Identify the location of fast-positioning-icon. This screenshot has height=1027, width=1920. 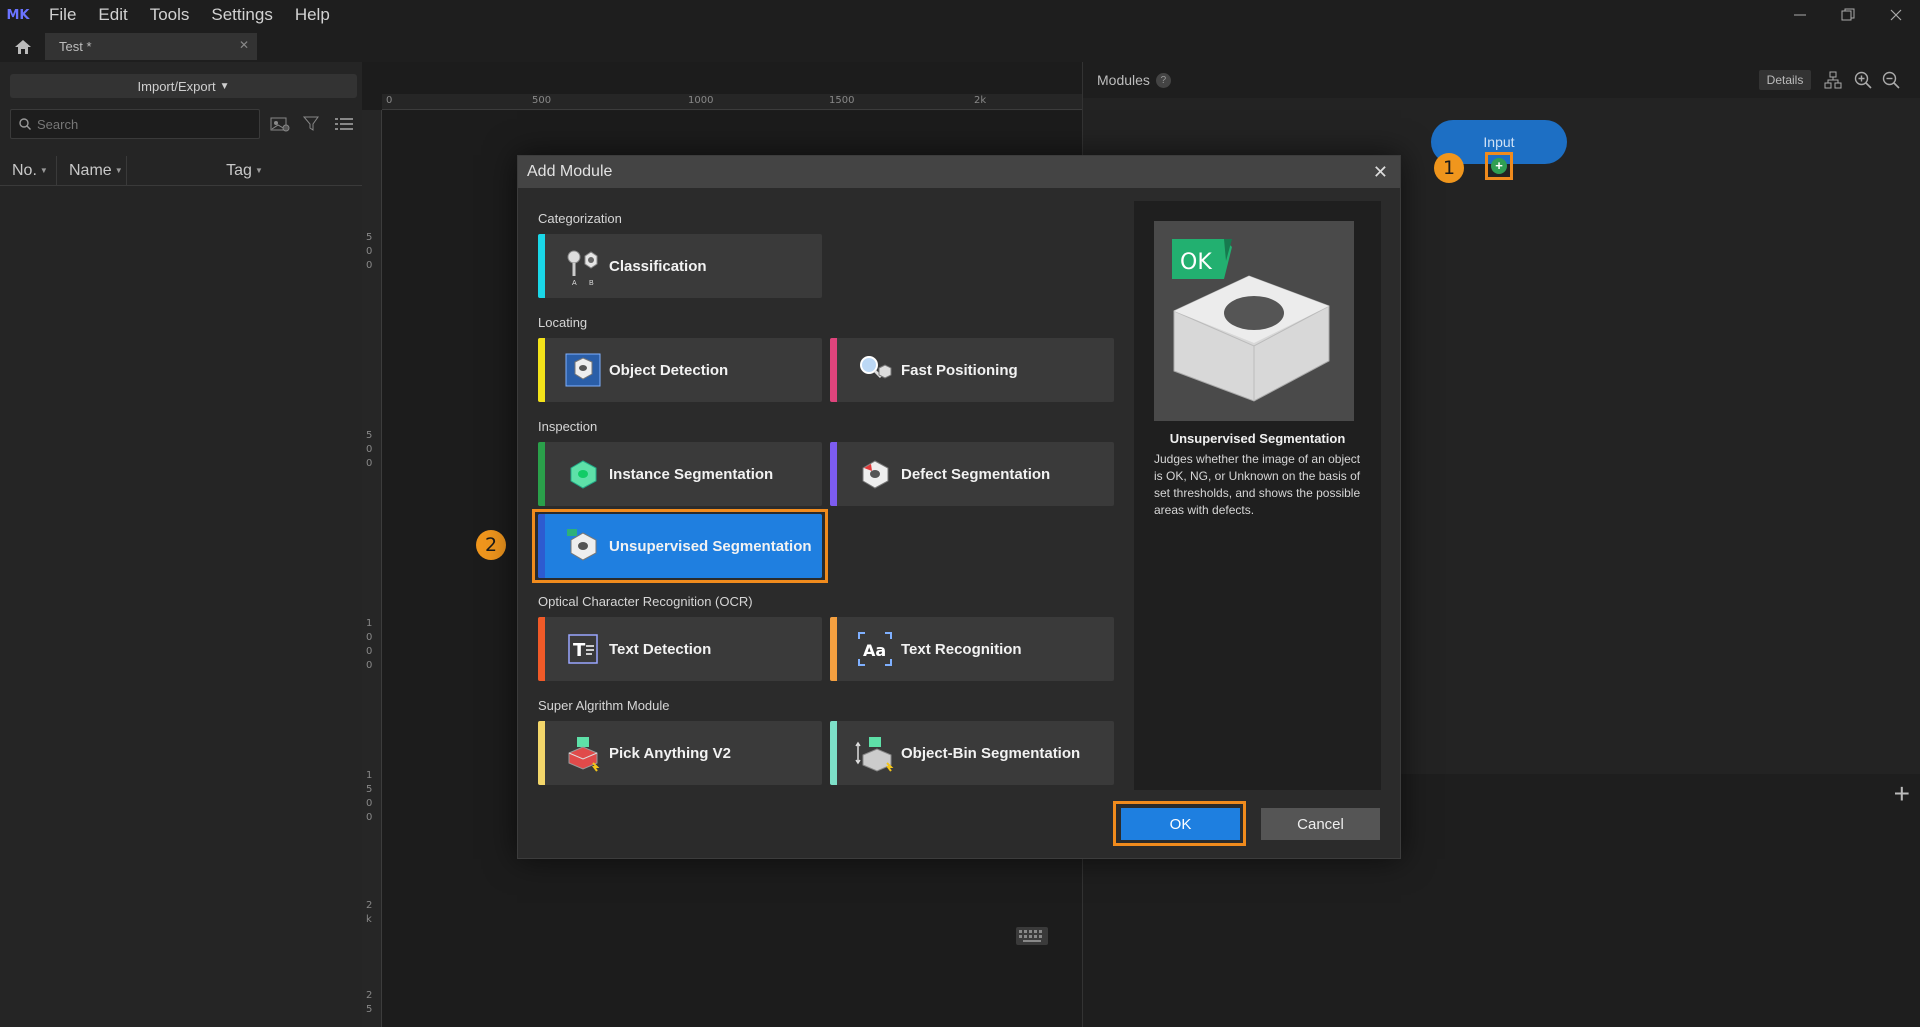
(875, 370).